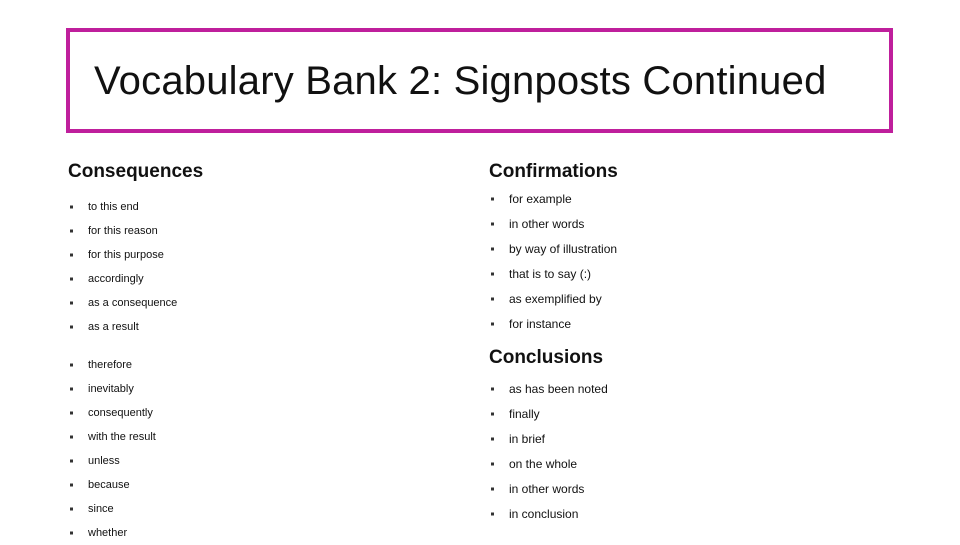 The image size is (960, 545). What do you see at coordinates (268, 255) in the screenshot?
I see `list-item: for this purpose` at bounding box center [268, 255].